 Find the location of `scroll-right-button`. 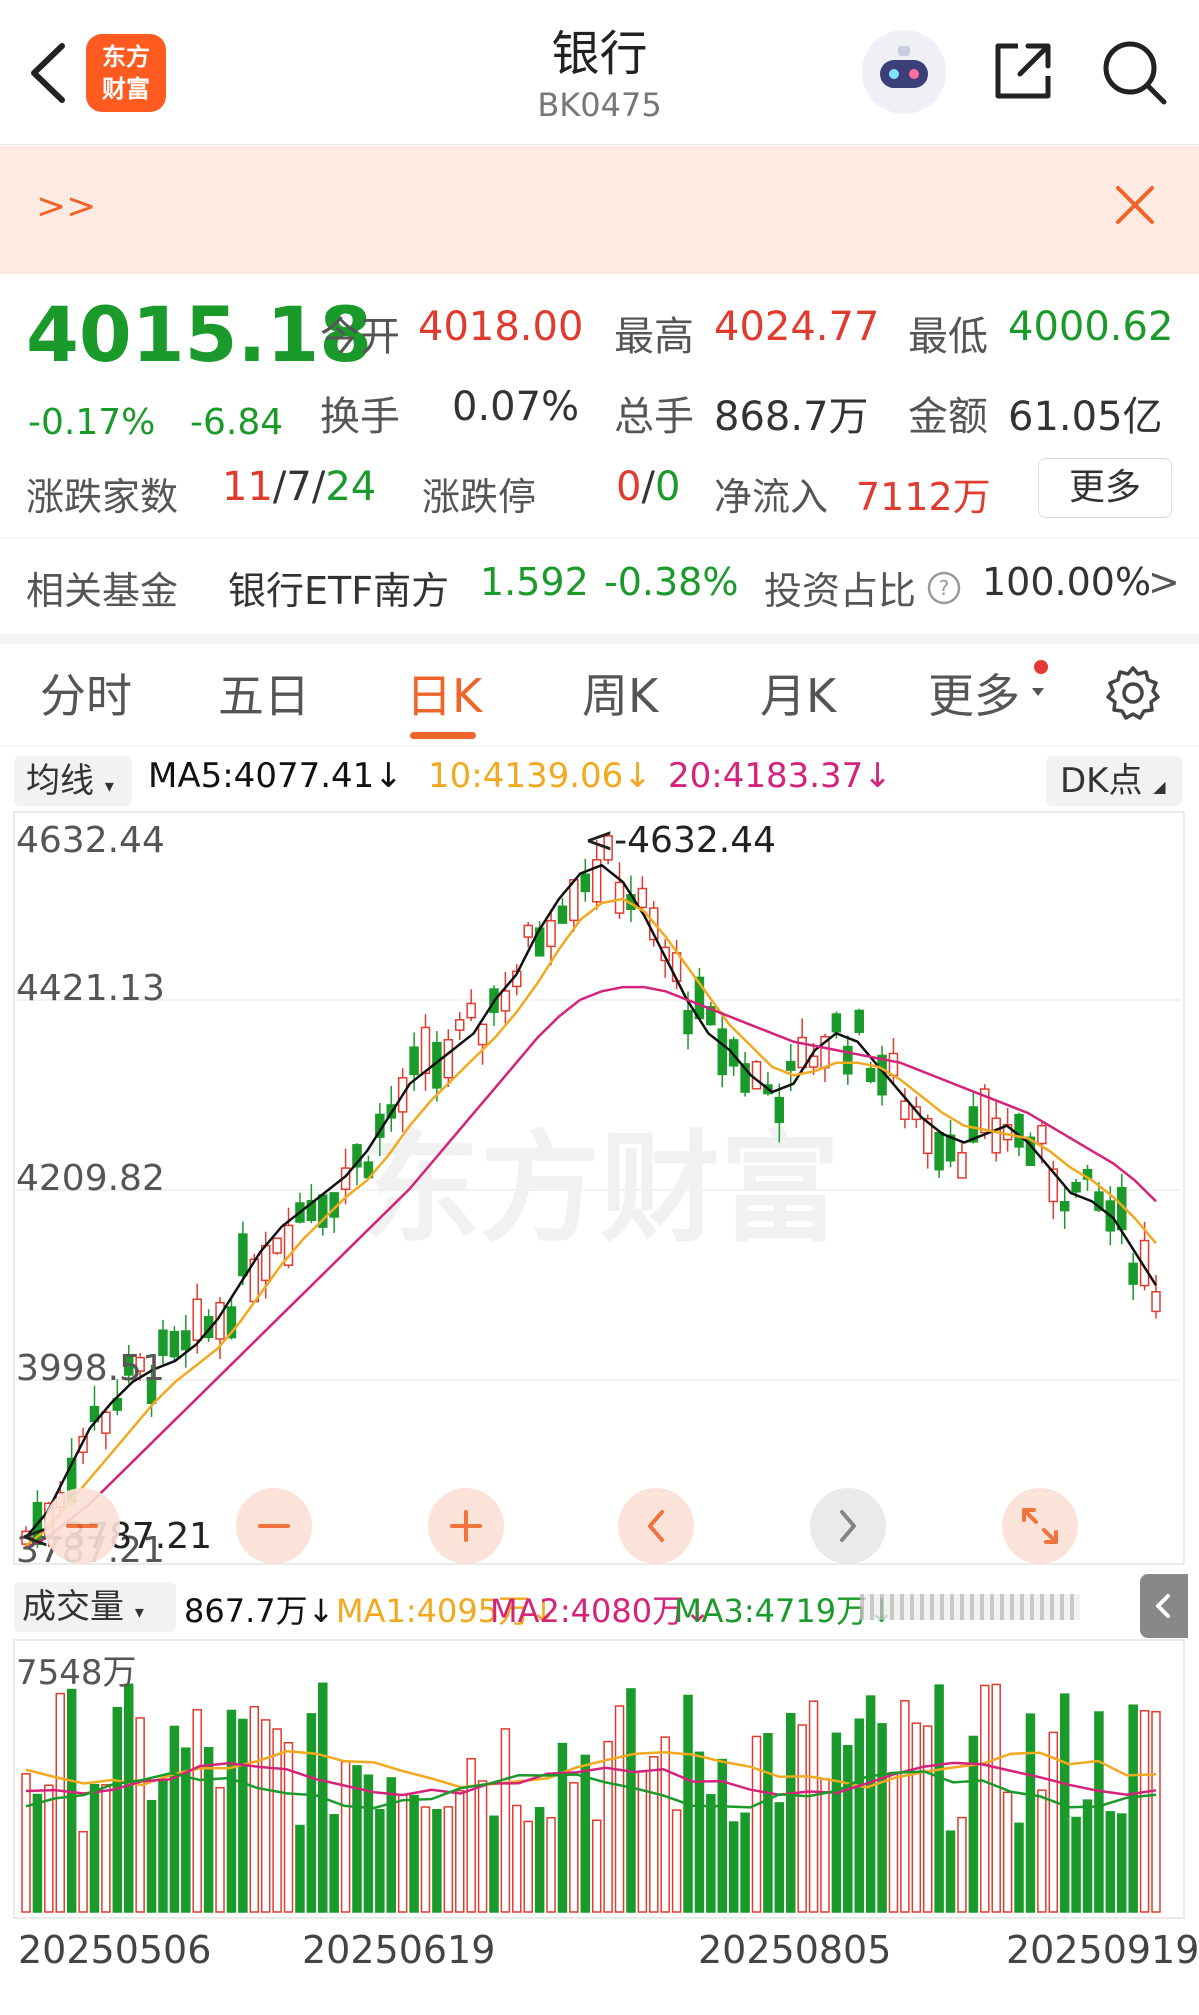

scroll-right-button is located at coordinates (848, 1526).